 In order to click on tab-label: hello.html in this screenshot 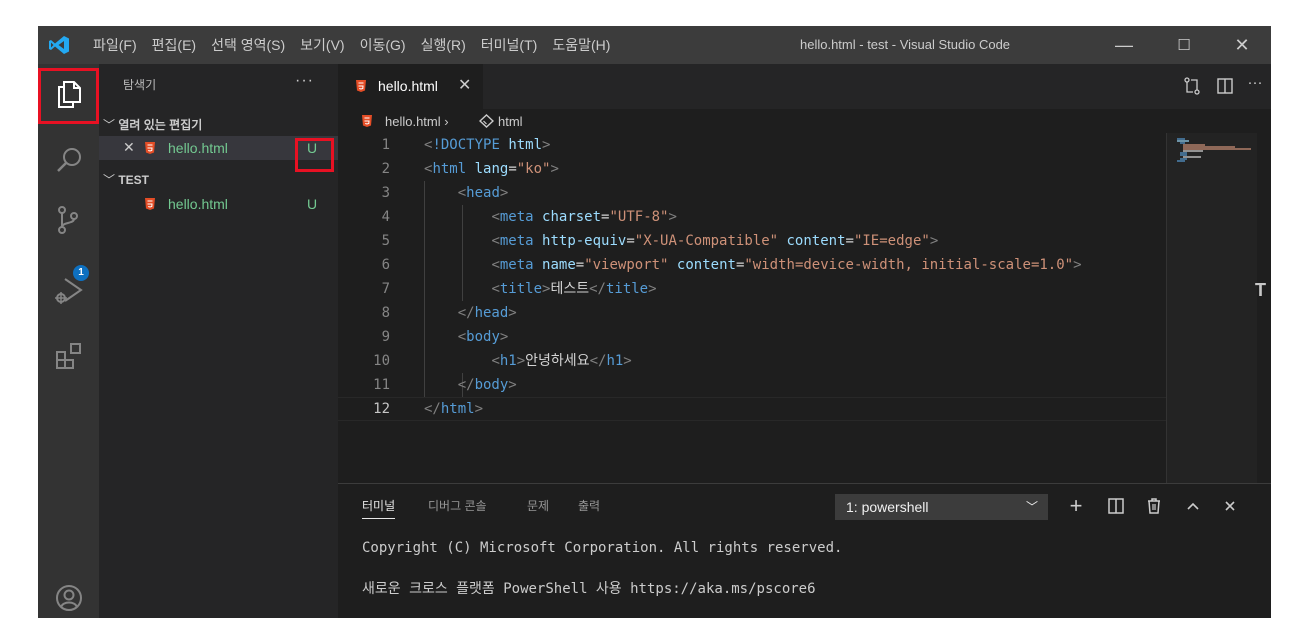, I will do `click(408, 86)`.